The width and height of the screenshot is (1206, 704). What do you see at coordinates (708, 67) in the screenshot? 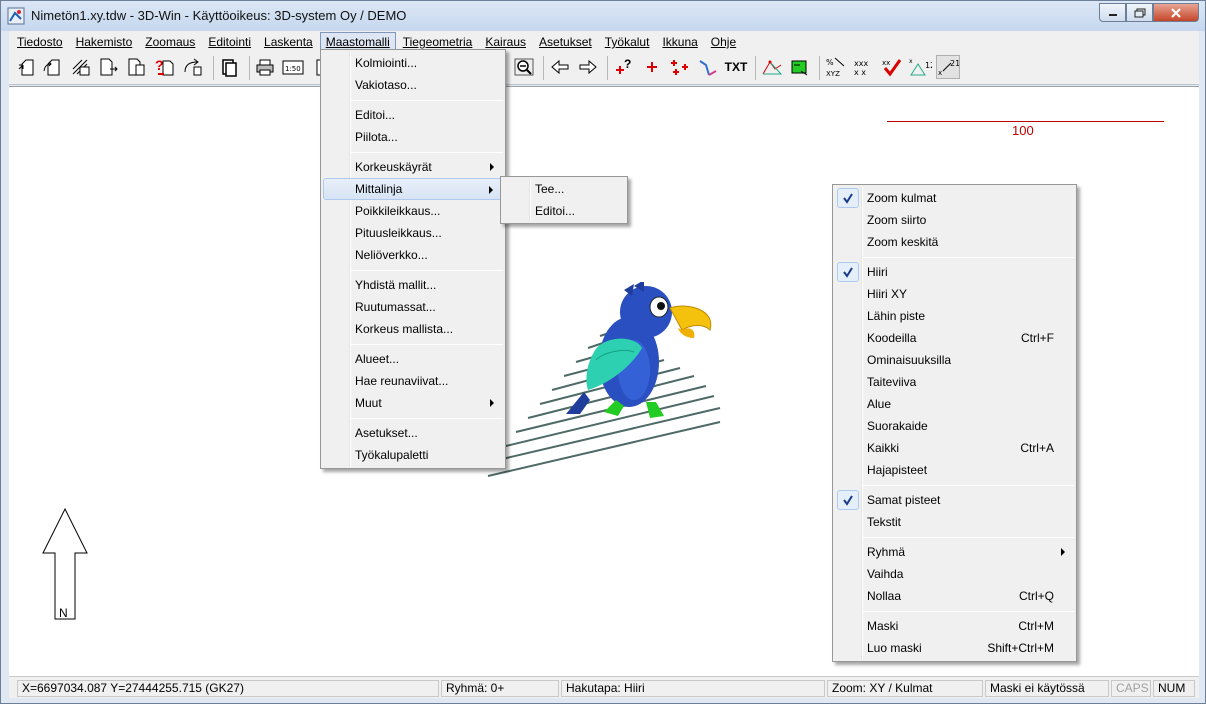
I see `tb-line-button` at bounding box center [708, 67].